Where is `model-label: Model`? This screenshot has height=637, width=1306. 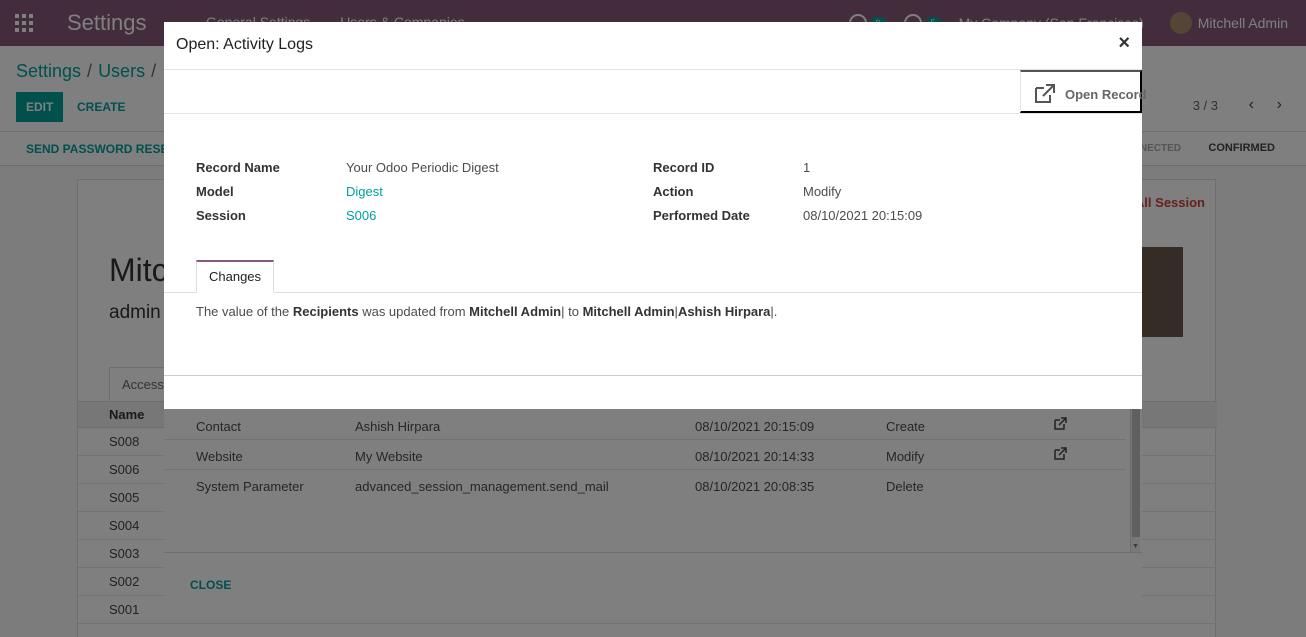
model-label: Model is located at coordinates (215, 191).